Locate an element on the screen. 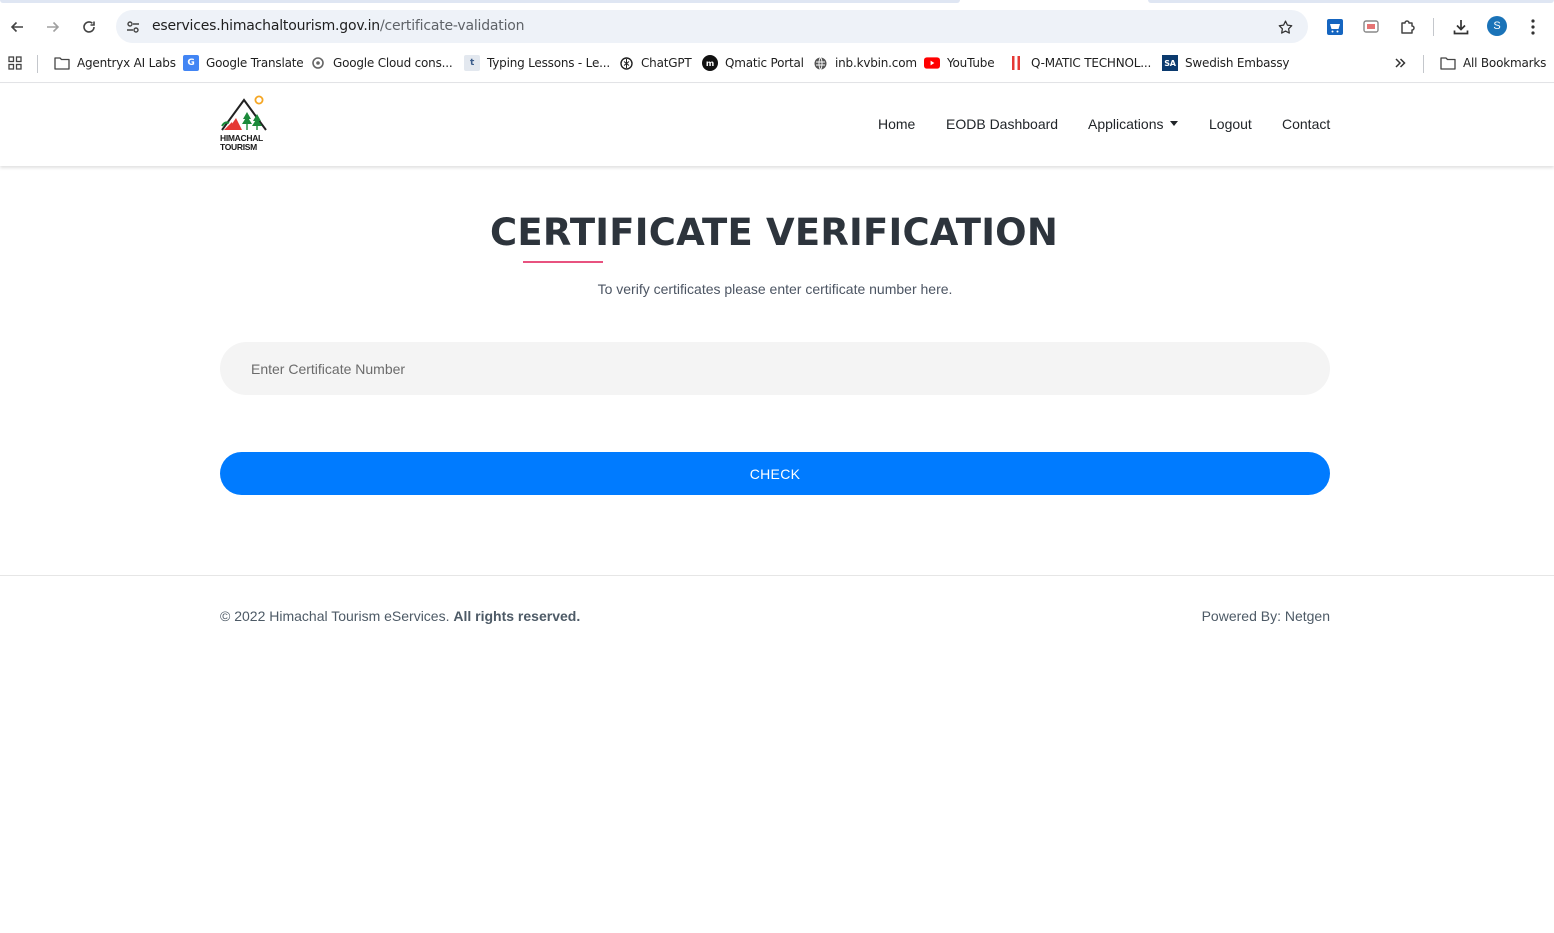  bookmark-label: Swedish Embassy is located at coordinates (1237, 63).